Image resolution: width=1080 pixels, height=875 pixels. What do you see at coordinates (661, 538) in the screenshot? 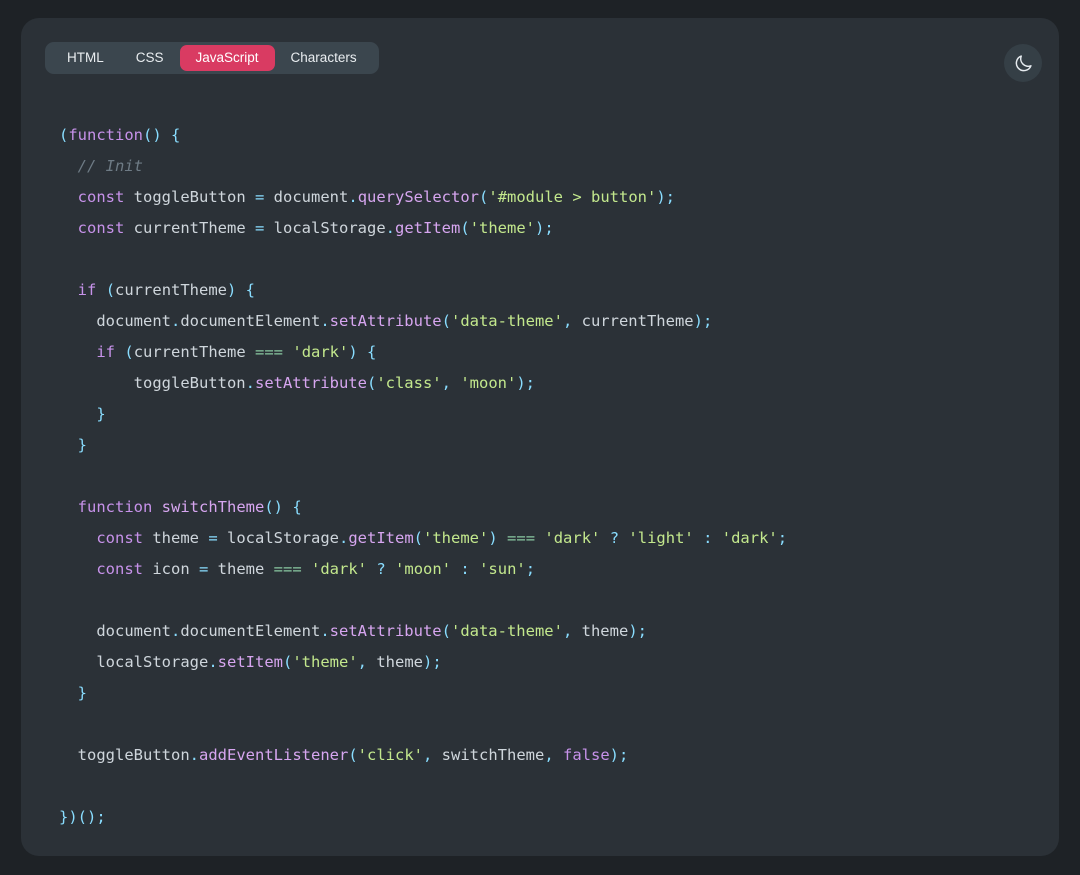
I see `code-token: 'light'` at bounding box center [661, 538].